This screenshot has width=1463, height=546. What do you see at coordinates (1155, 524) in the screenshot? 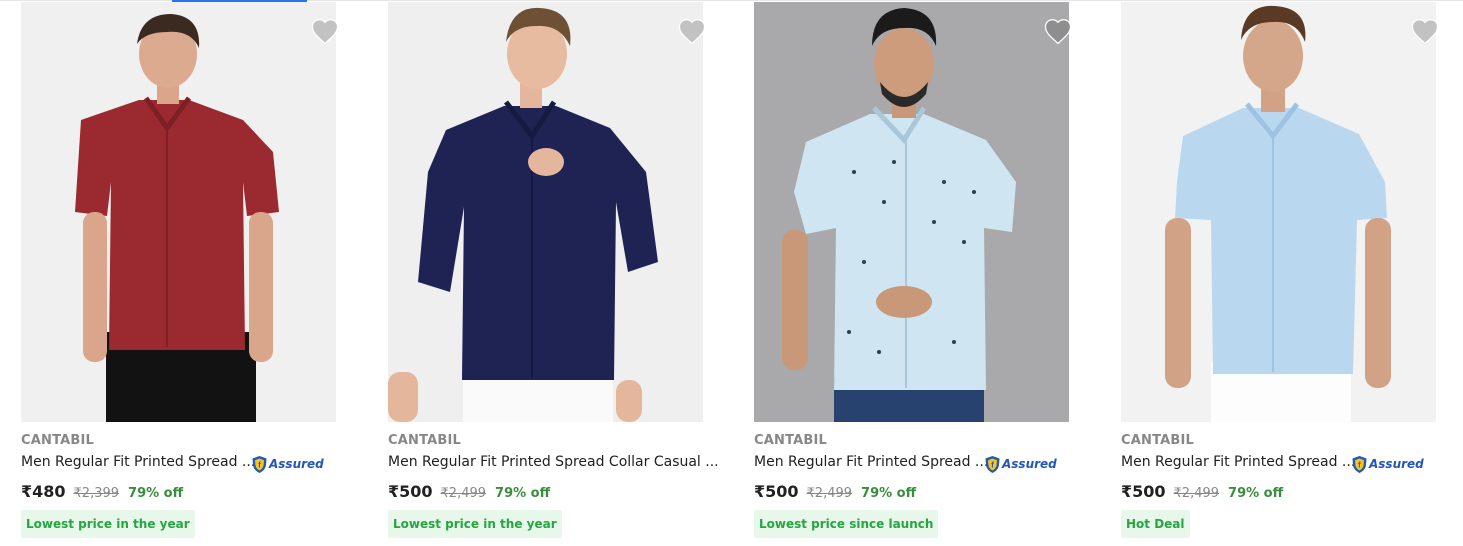
I see `deal-tag: Hot Deal` at bounding box center [1155, 524].